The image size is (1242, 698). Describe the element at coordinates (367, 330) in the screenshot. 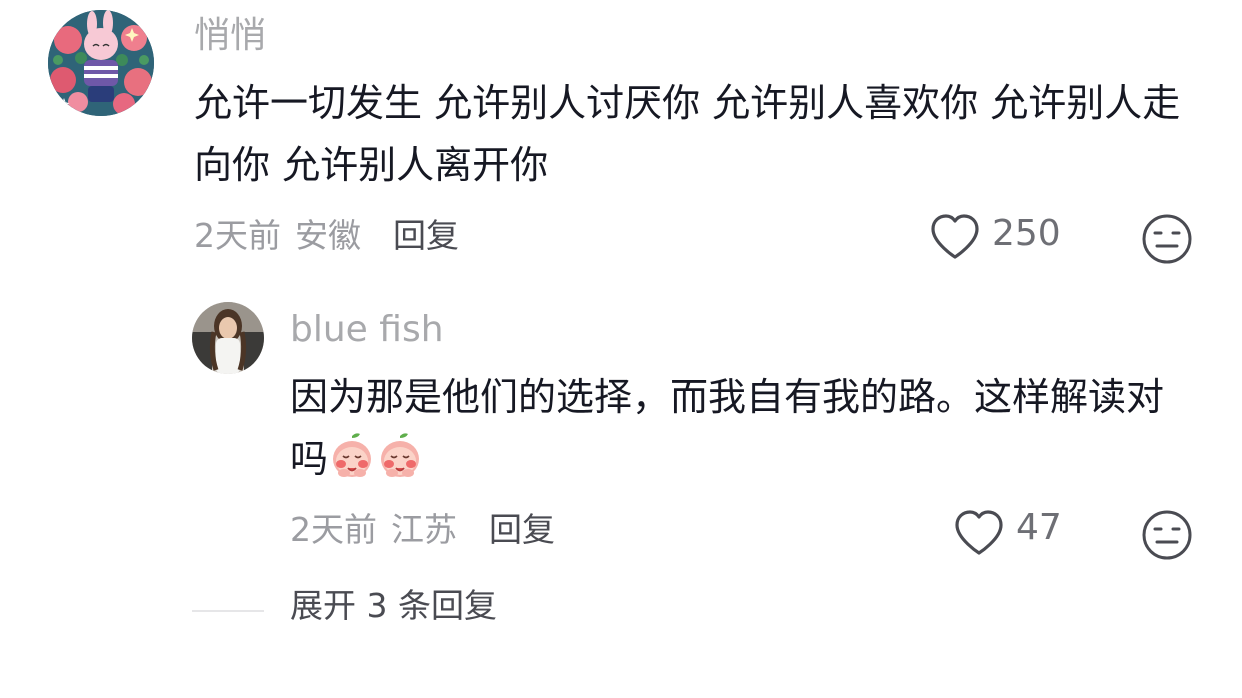

I see `reply-username: blue fish` at that location.